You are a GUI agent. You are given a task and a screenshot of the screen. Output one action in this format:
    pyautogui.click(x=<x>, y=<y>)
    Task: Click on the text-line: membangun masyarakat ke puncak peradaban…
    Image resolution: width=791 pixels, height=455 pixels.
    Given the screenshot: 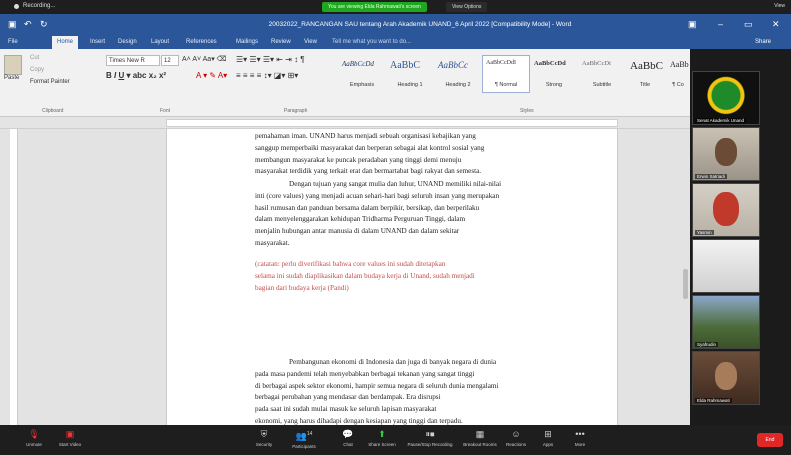 What is the action you would take?
    pyautogui.click(x=358, y=159)
    